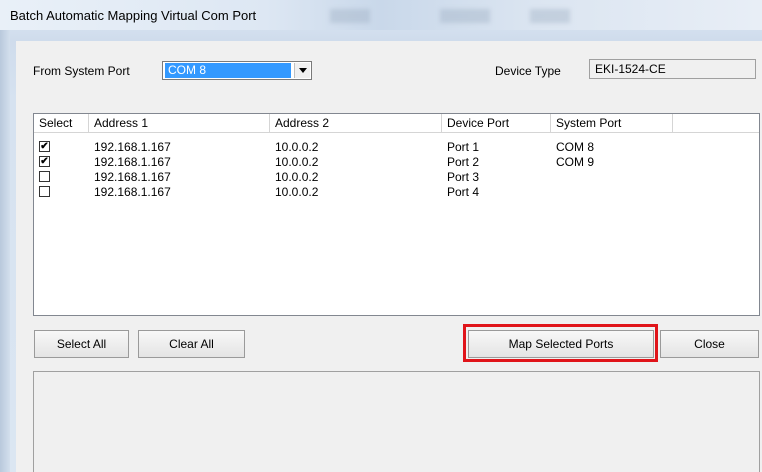 The width and height of the screenshot is (762, 472). Describe the element at coordinates (709, 344) in the screenshot. I see `close-button: Close` at that location.